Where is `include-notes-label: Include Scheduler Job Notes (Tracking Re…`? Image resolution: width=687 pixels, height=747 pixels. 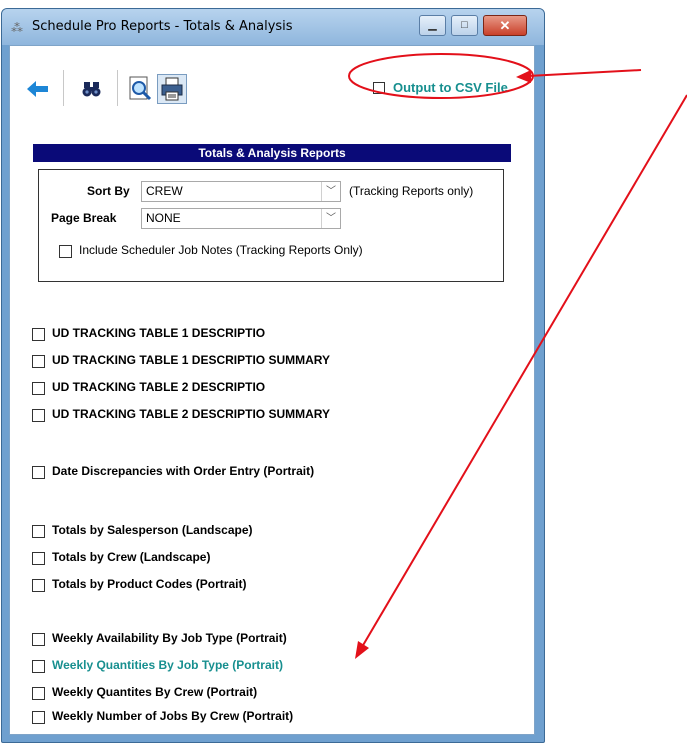
include-notes-label: Include Scheduler Job Notes (Tracking Re… is located at coordinates (221, 250).